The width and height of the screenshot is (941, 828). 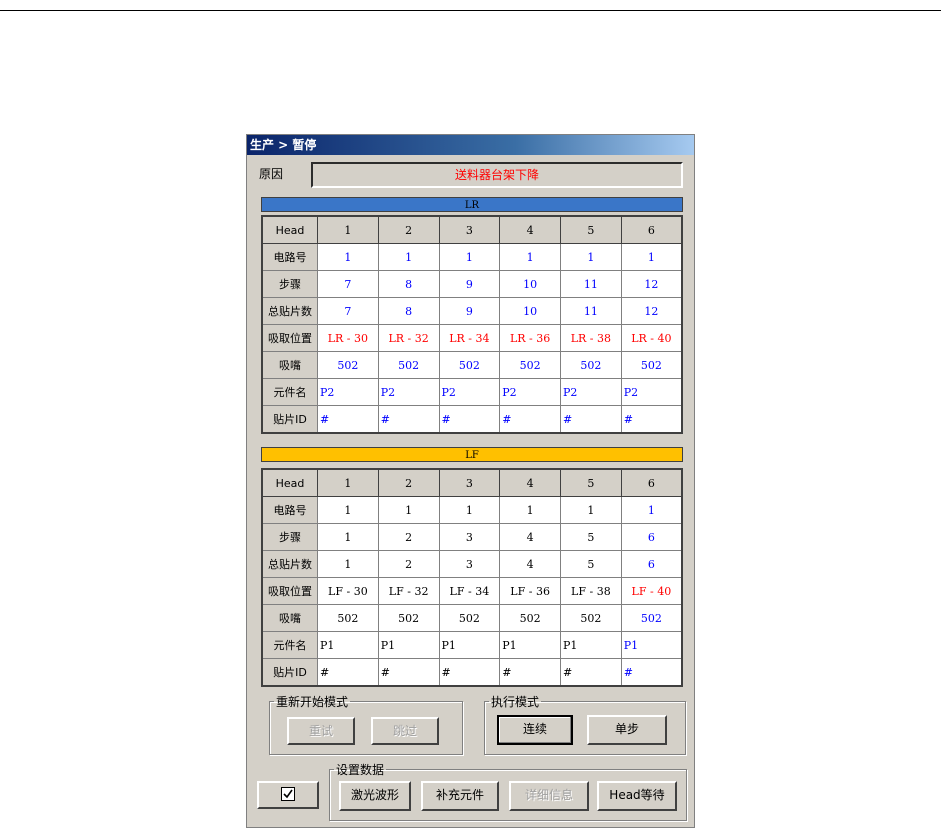 What do you see at coordinates (470, 10) in the screenshot?
I see `top-rule` at bounding box center [470, 10].